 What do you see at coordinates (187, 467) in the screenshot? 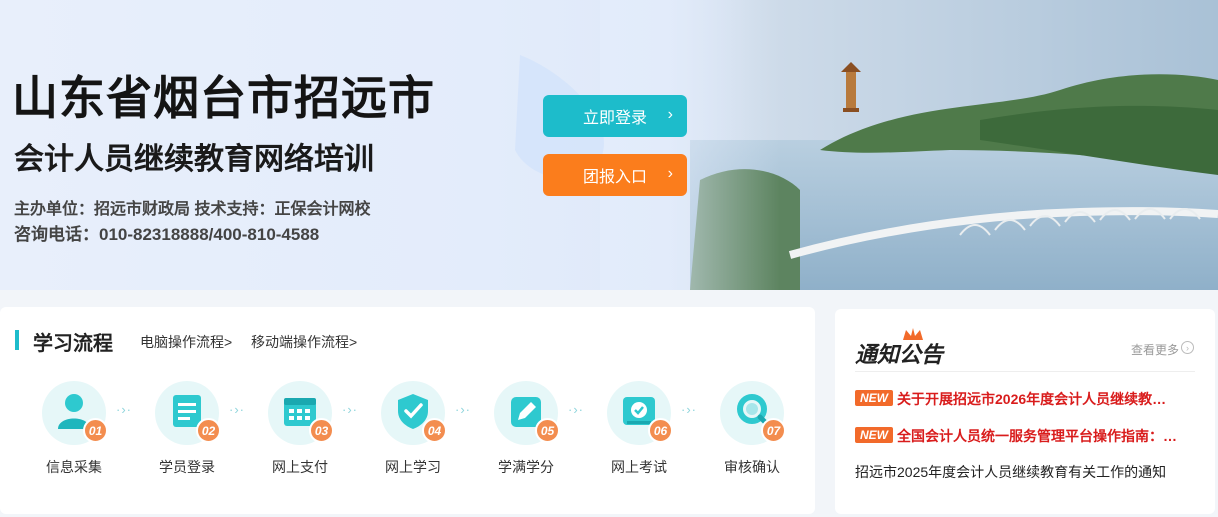
I see `step-label: 学员登录` at bounding box center [187, 467].